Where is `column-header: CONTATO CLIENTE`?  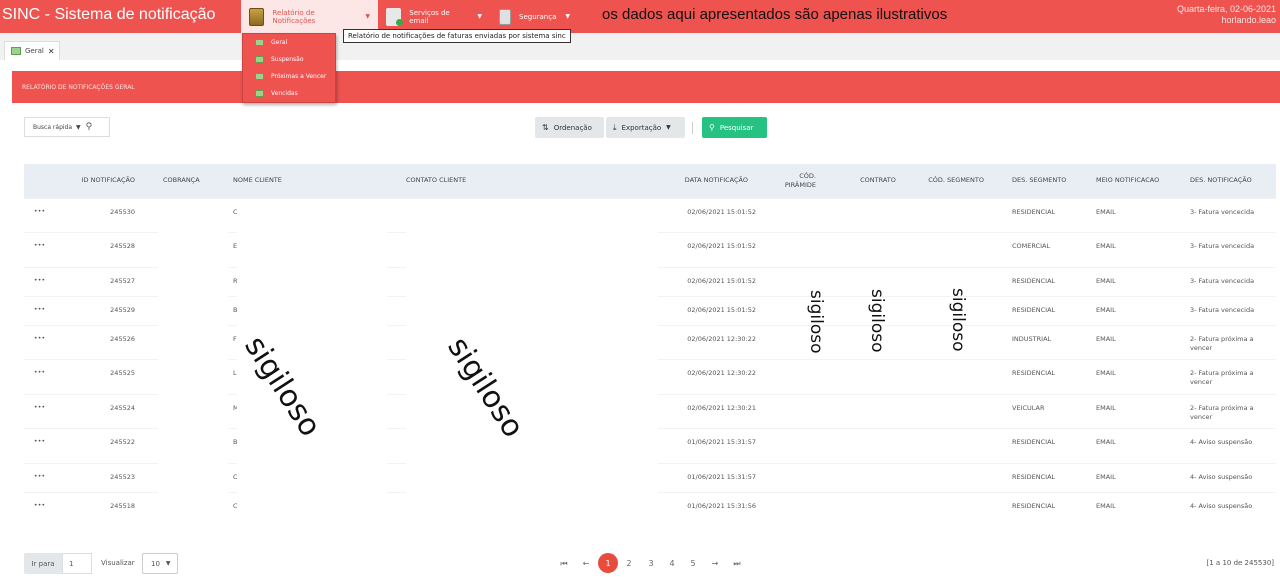 column-header: CONTATO CLIENTE is located at coordinates (534, 181).